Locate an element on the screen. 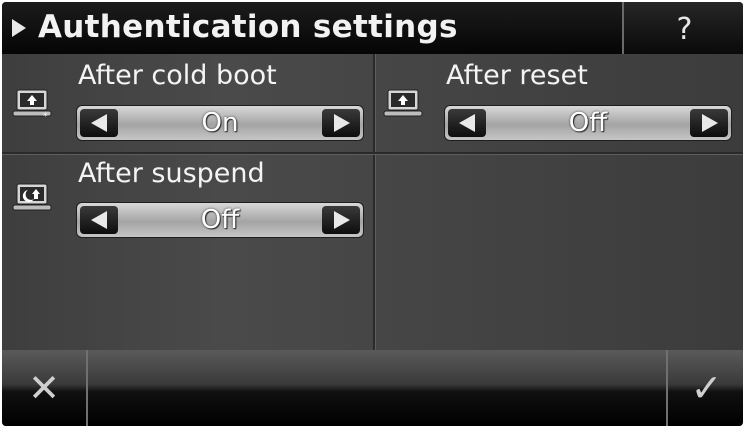 Image resolution: width=745 pixels, height=428 pixels. help-button: ? is located at coordinates (682, 28).